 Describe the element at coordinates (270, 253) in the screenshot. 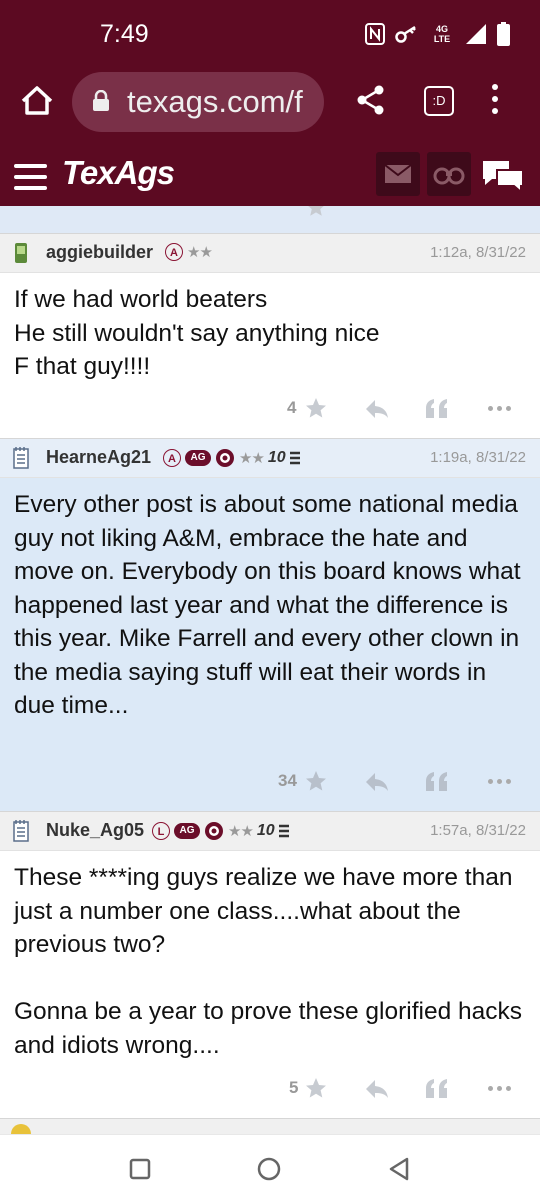

I see `post-header: aggiebuilder A ★★ 1:12a, 8/31/22` at that location.